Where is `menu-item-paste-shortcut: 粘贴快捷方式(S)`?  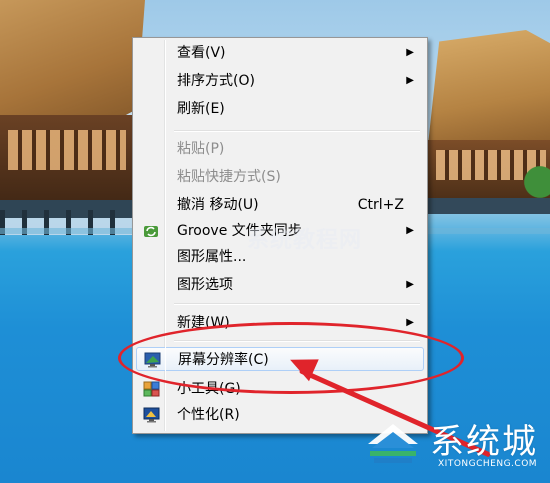 menu-item-paste-shortcut: 粘贴快捷方式(S) is located at coordinates (280, 177).